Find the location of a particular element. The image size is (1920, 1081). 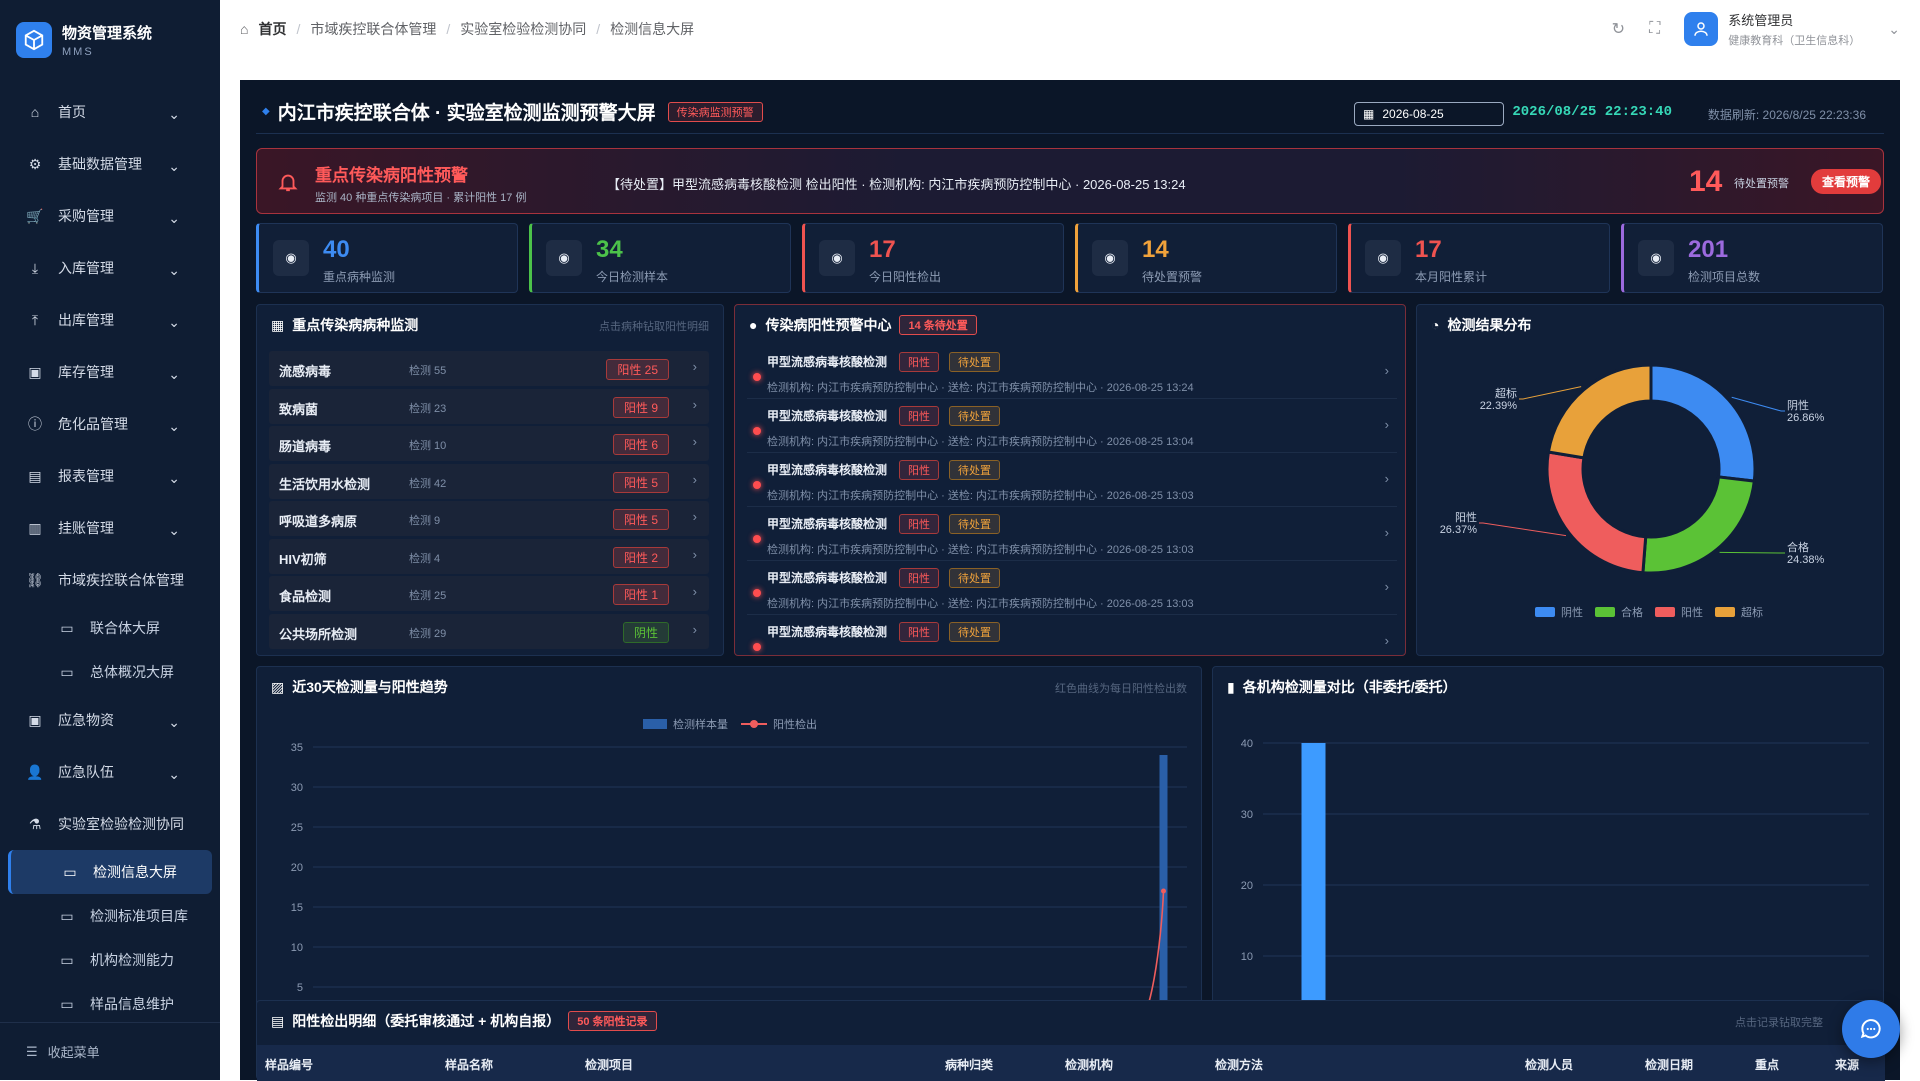

pending-badge: 待处置 is located at coordinates (974, 578).